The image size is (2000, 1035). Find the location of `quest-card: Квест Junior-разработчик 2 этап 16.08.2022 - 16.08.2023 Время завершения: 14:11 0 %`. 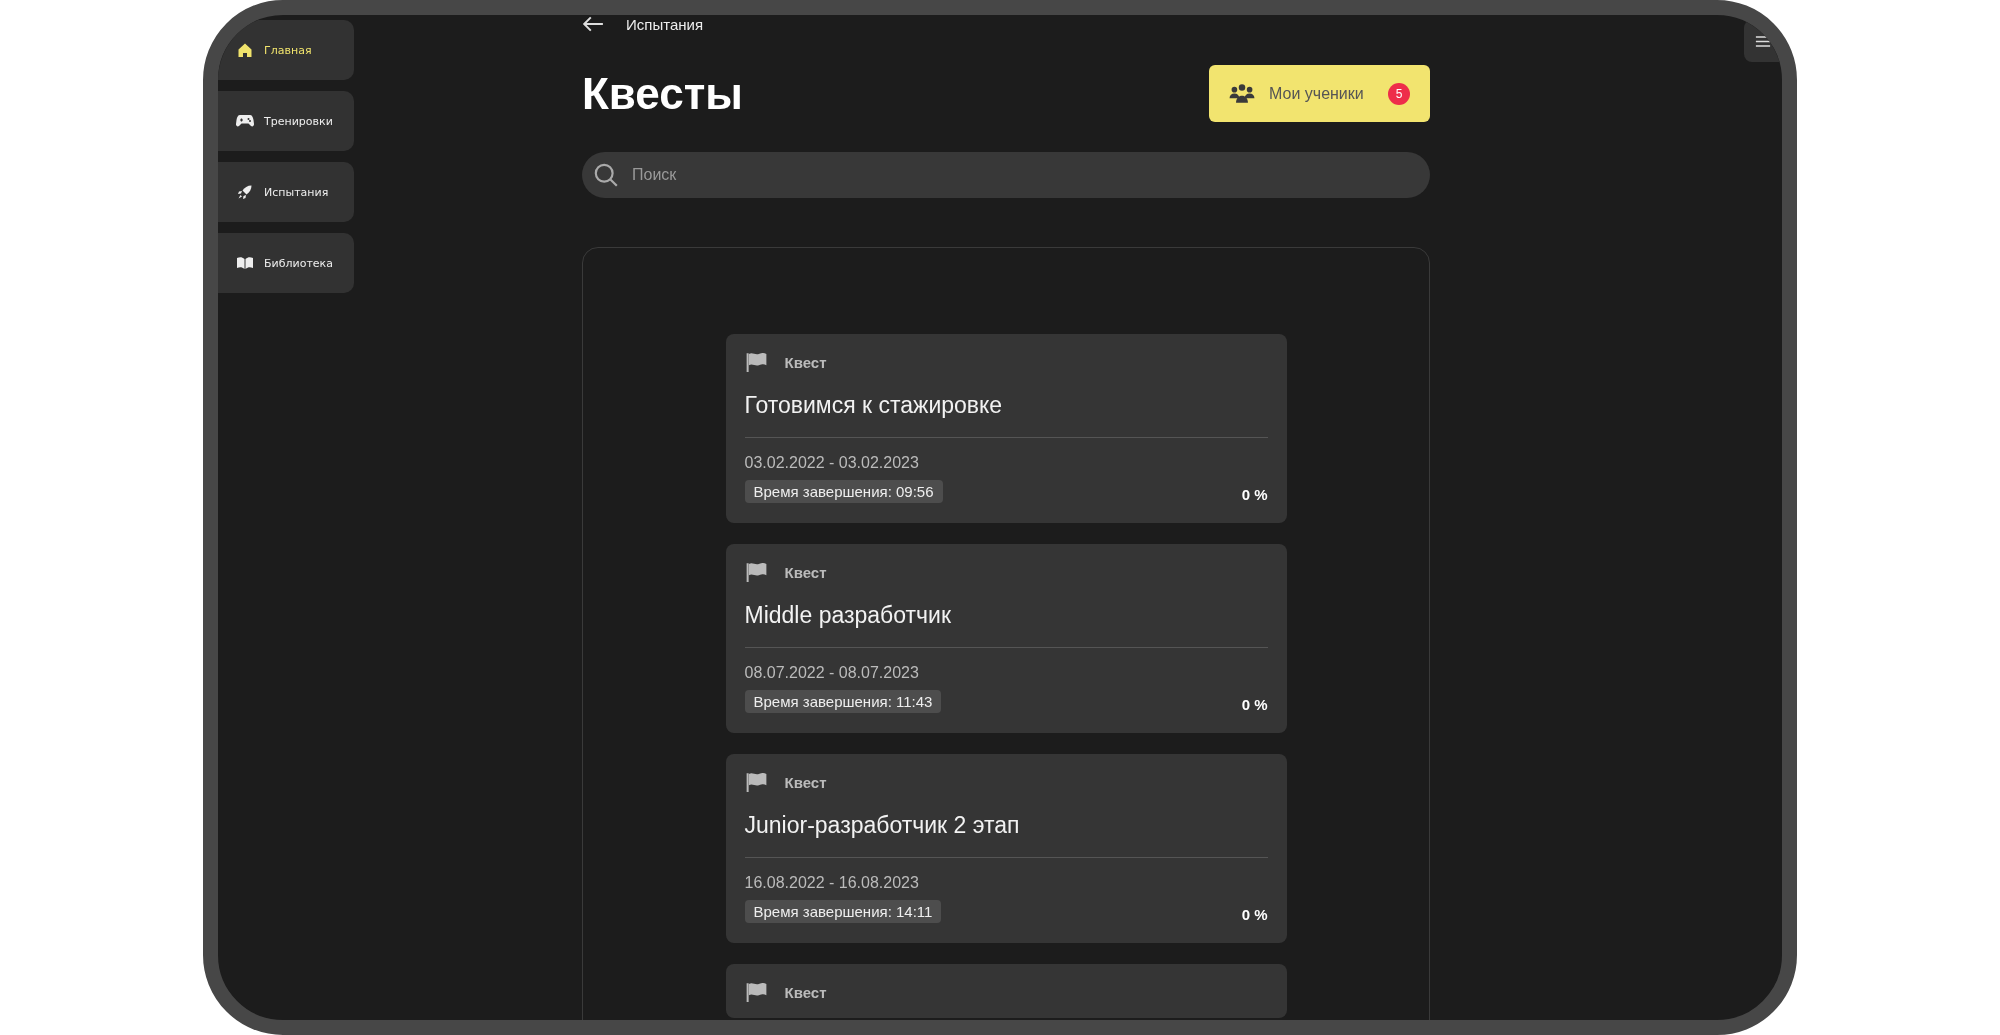

quest-card: Квест Junior-разработчик 2 этап 16.08.2022 - 16.08.2023 Время завершения: 14:11 0 % is located at coordinates (1006, 848).